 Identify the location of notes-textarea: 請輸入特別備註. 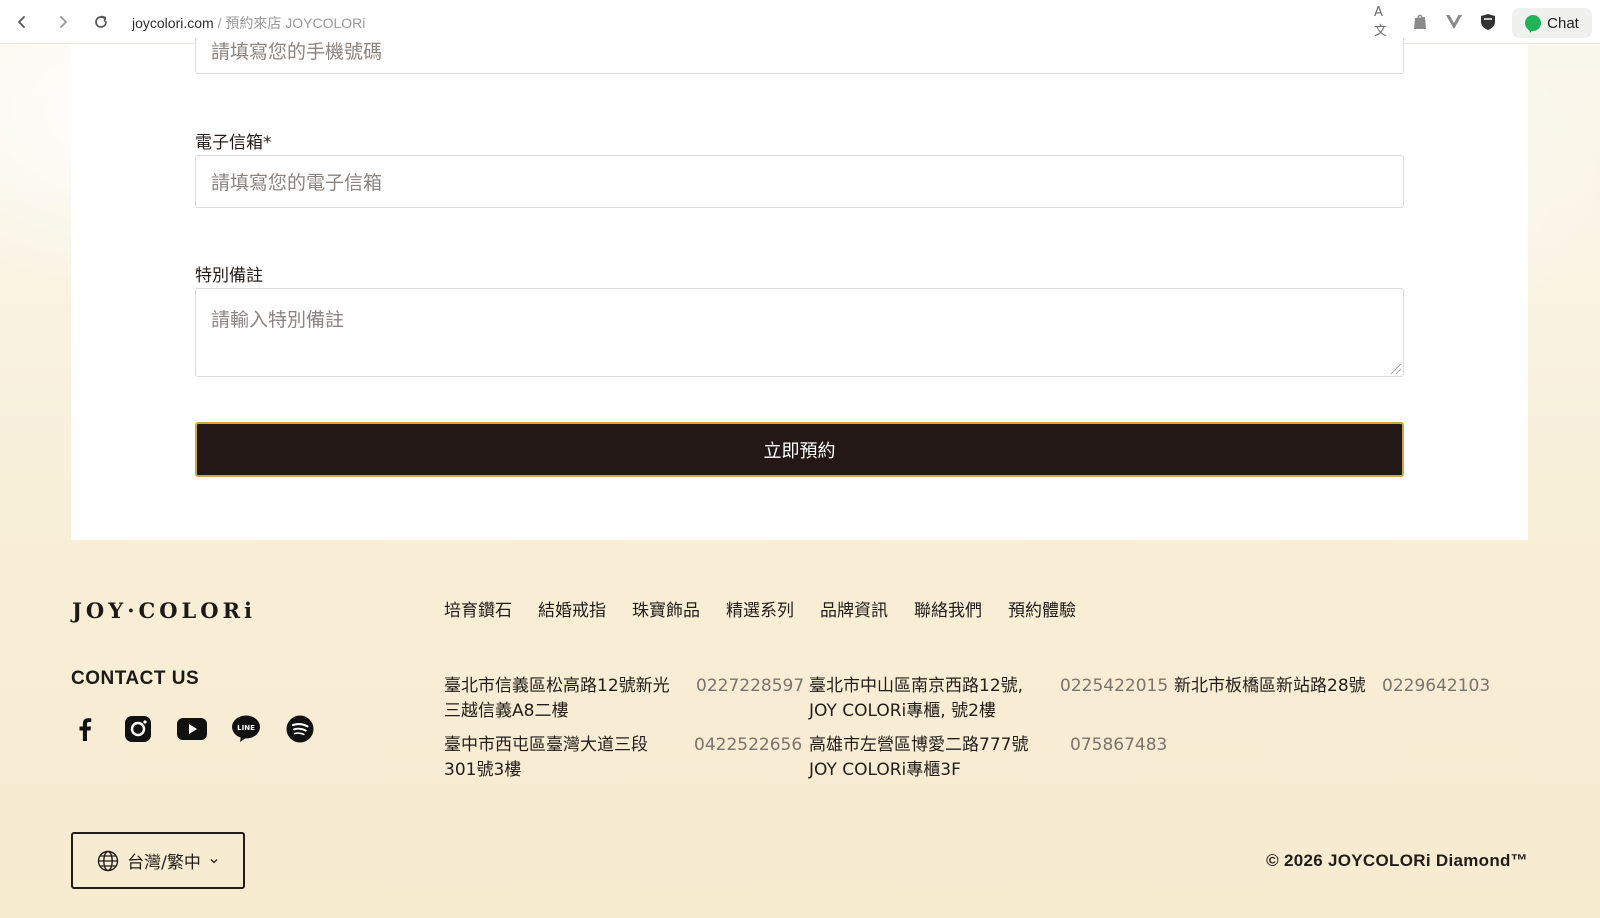
(799, 332).